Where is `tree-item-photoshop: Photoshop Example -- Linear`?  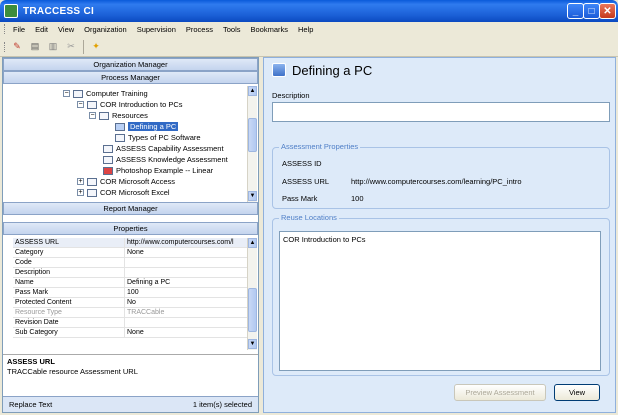 tree-item-photoshop: Photoshop Example -- Linear is located at coordinates (158, 170).